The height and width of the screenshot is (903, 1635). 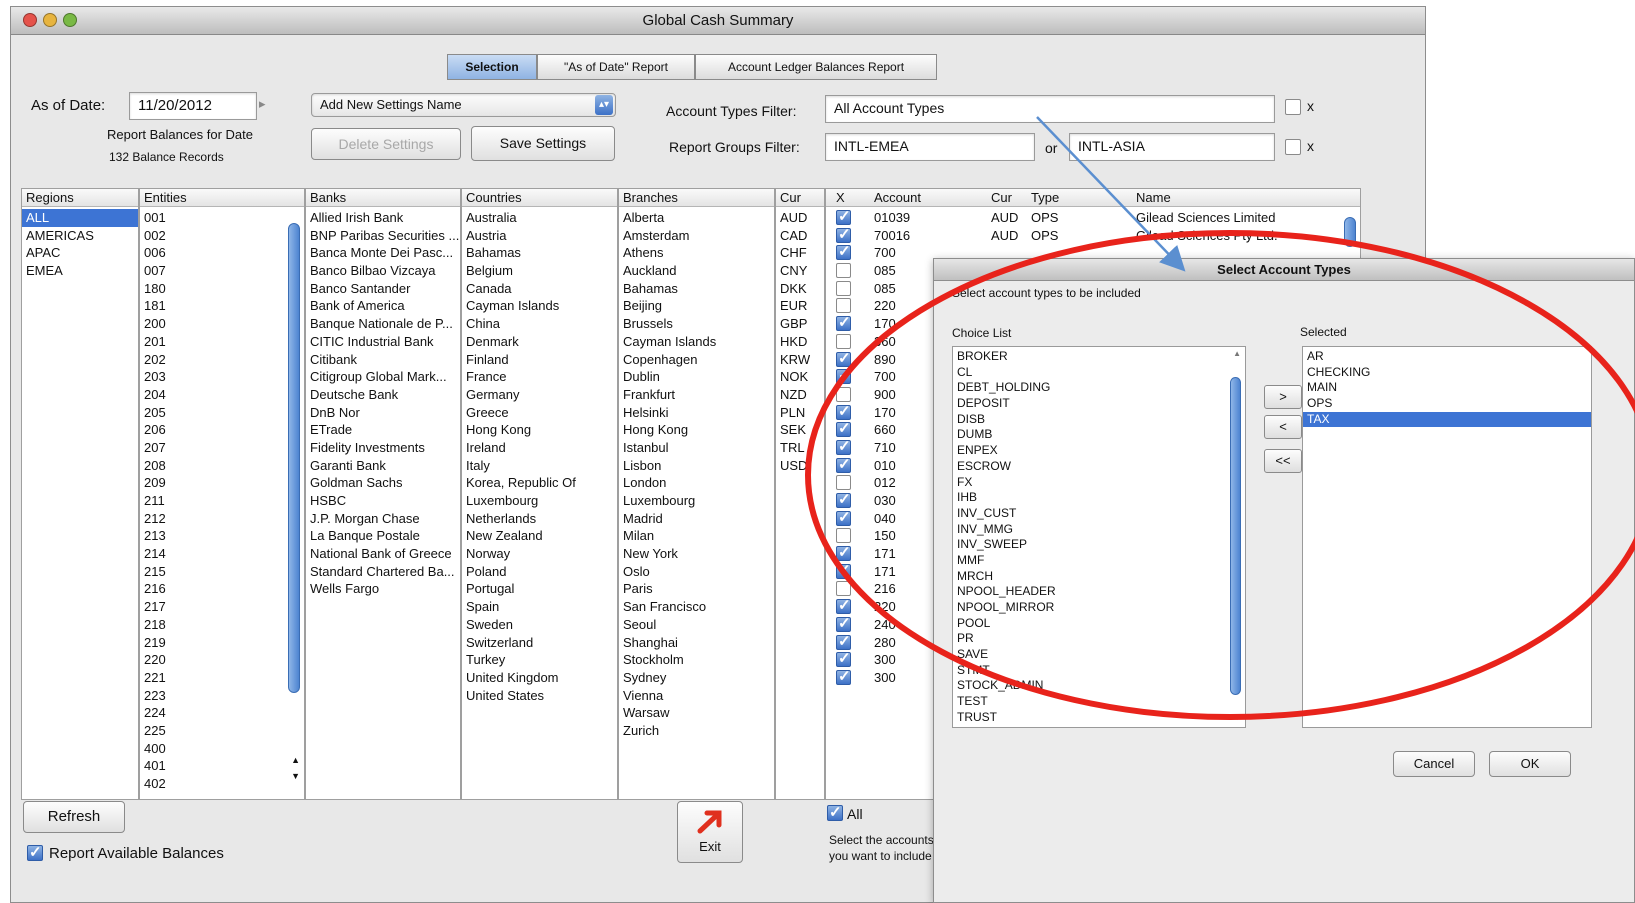 What do you see at coordinates (74, 817) in the screenshot?
I see `refresh-button: Refresh` at bounding box center [74, 817].